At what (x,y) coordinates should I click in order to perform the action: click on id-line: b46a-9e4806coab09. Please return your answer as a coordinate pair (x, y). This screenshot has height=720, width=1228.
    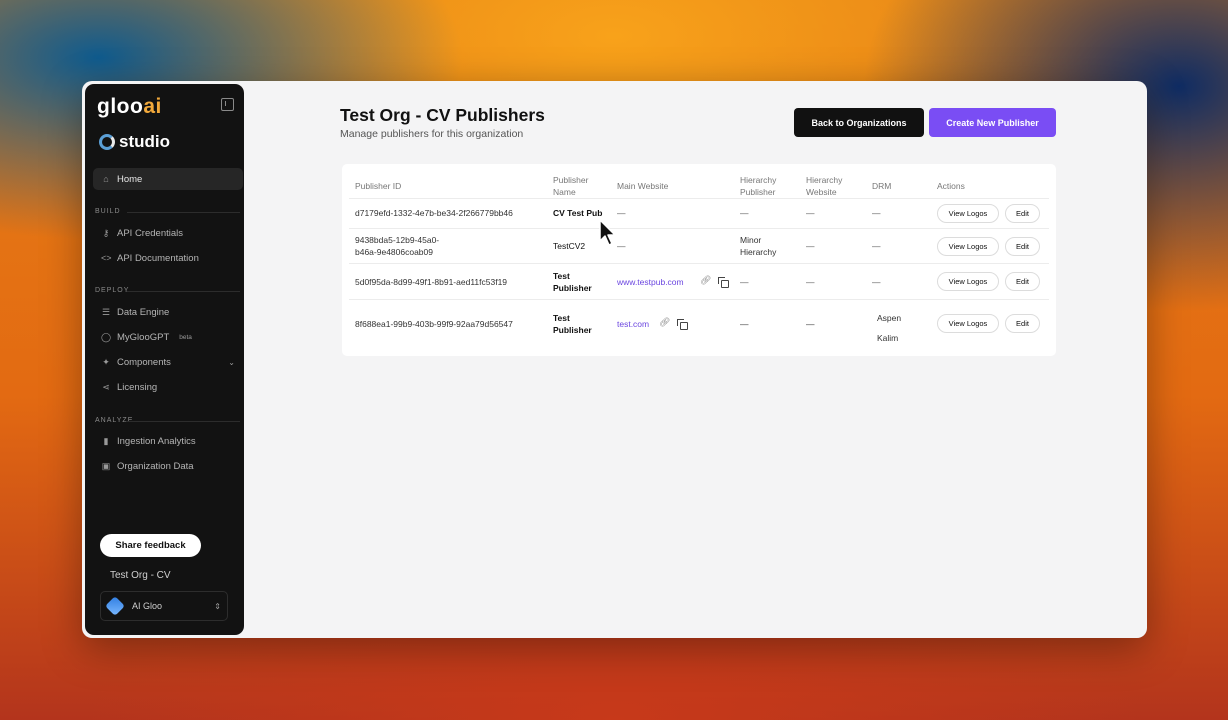
    Looking at the image, I should click on (394, 252).